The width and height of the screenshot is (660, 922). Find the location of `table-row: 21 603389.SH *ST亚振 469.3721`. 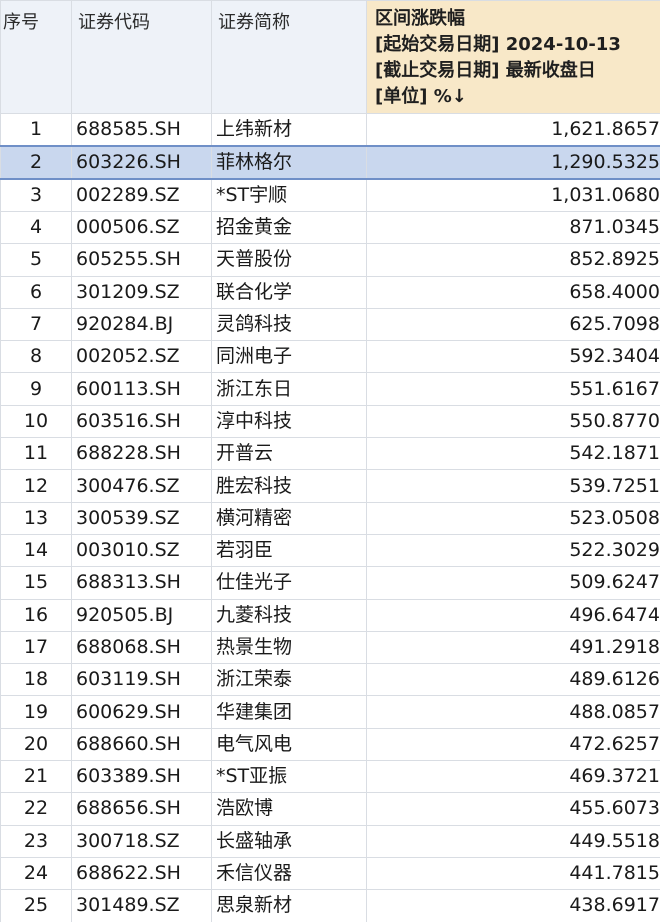

table-row: 21 603389.SH *ST亚振 469.3721 is located at coordinates (330, 777).